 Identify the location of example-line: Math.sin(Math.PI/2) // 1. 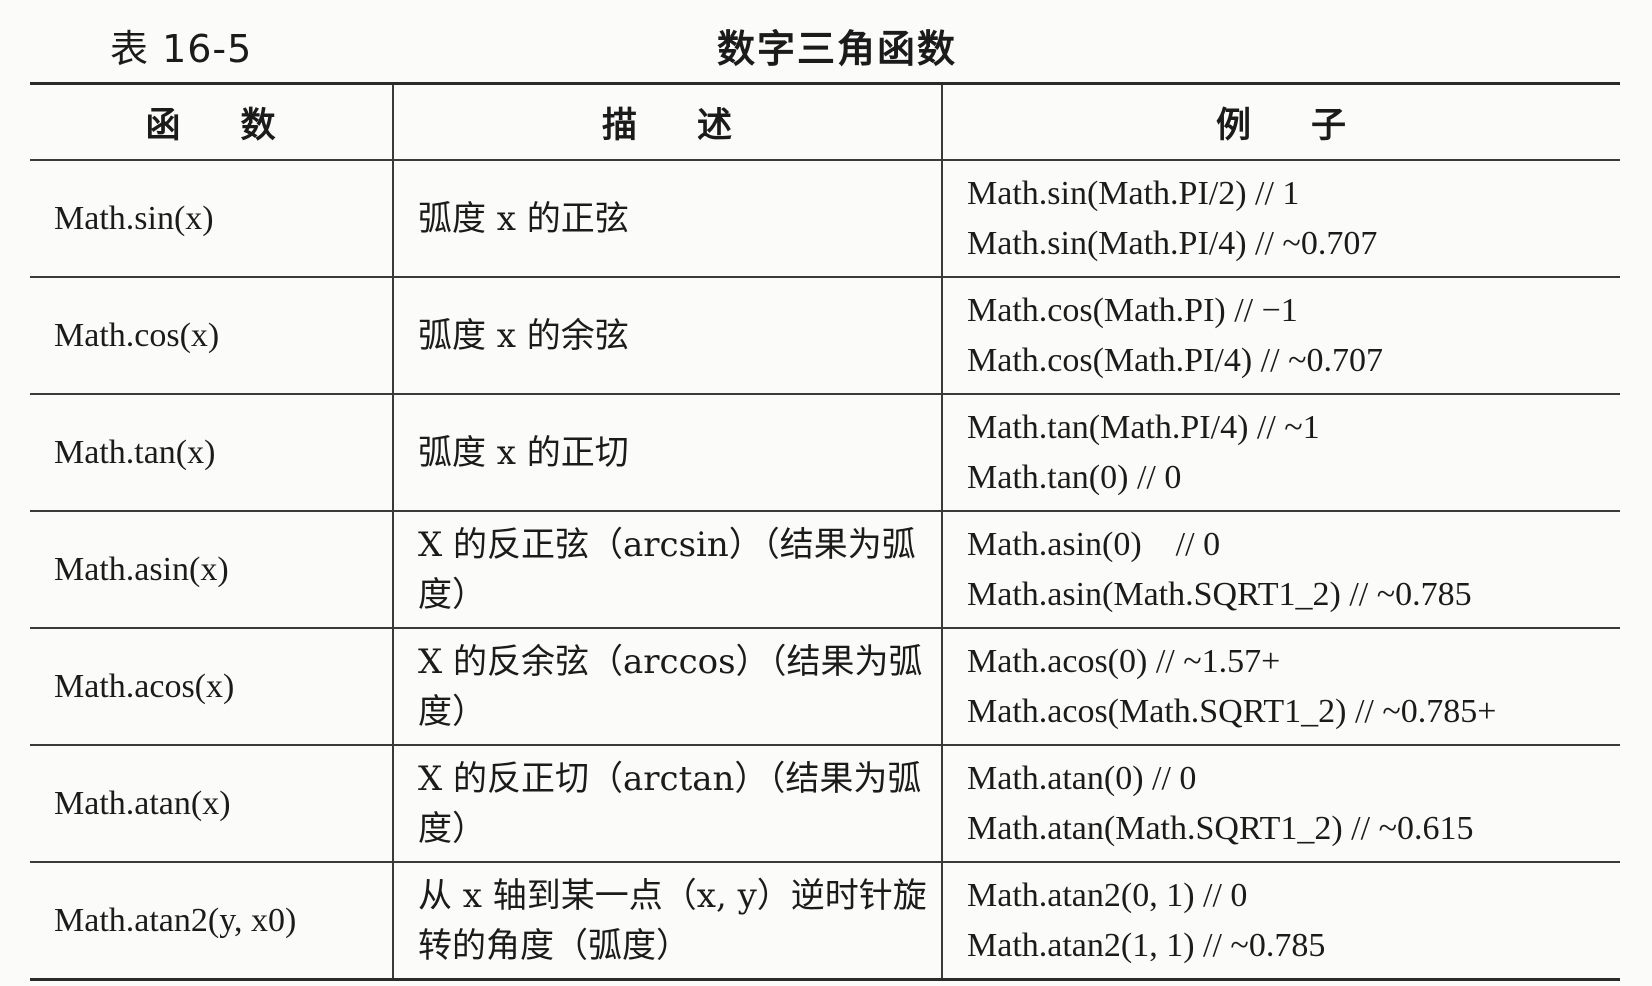
(1133, 193).